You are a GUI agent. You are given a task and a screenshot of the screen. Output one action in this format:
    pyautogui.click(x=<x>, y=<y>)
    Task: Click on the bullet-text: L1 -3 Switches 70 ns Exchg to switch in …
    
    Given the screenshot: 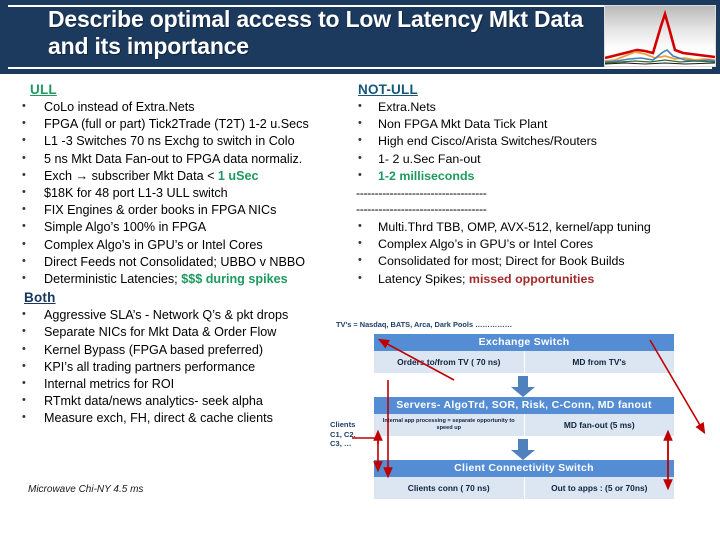 What is the action you would take?
    pyautogui.click(x=169, y=141)
    